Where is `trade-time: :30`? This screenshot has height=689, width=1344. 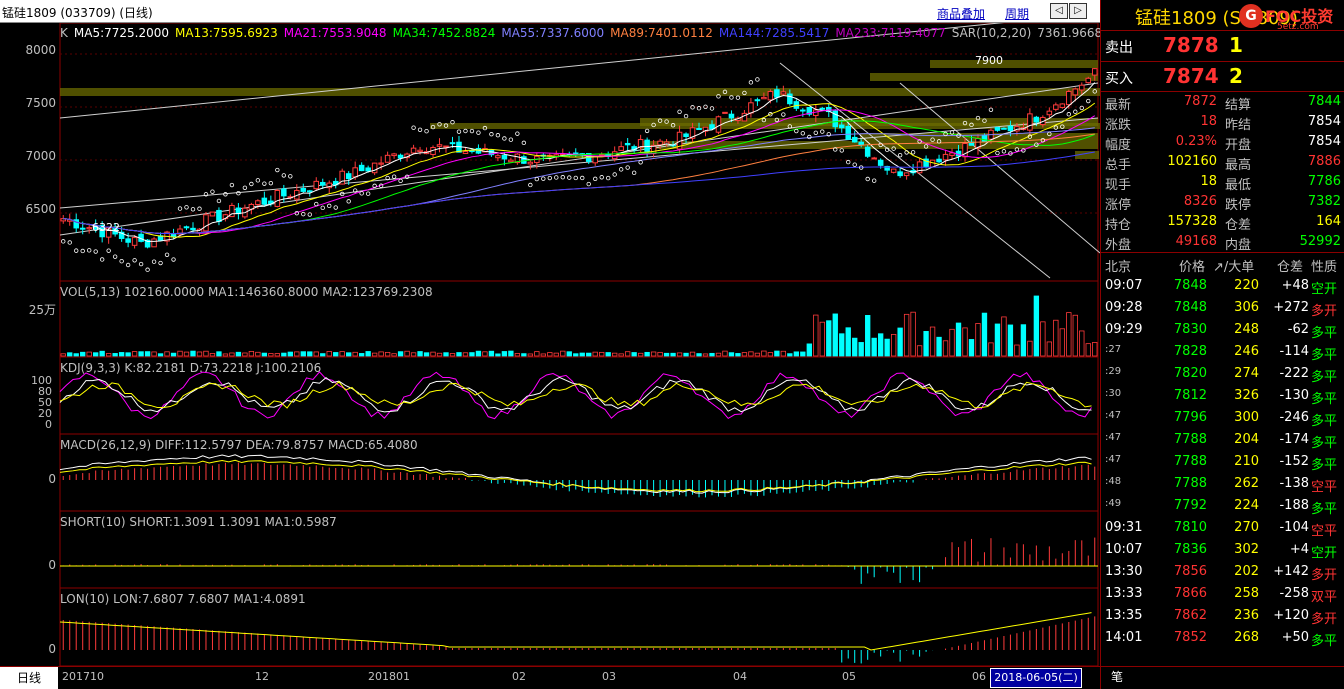 trade-time: :30 is located at coordinates (1113, 393).